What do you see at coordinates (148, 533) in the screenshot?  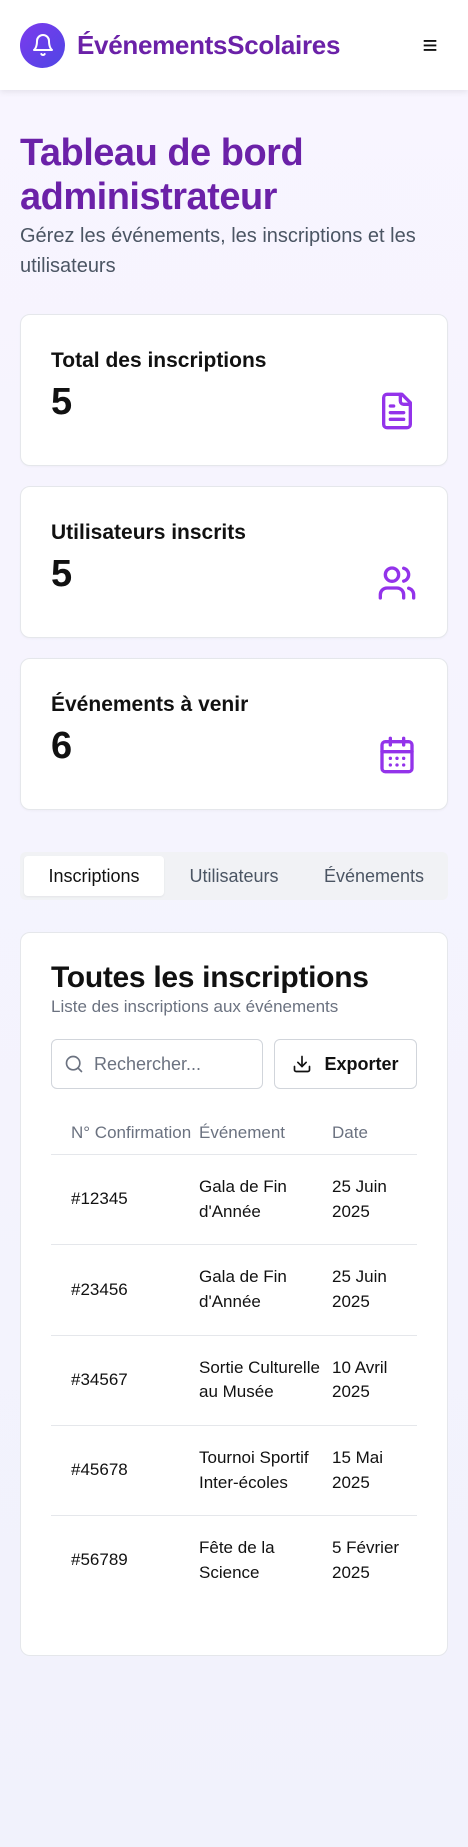 I see `stat-label: Utilisateurs inscrits` at bounding box center [148, 533].